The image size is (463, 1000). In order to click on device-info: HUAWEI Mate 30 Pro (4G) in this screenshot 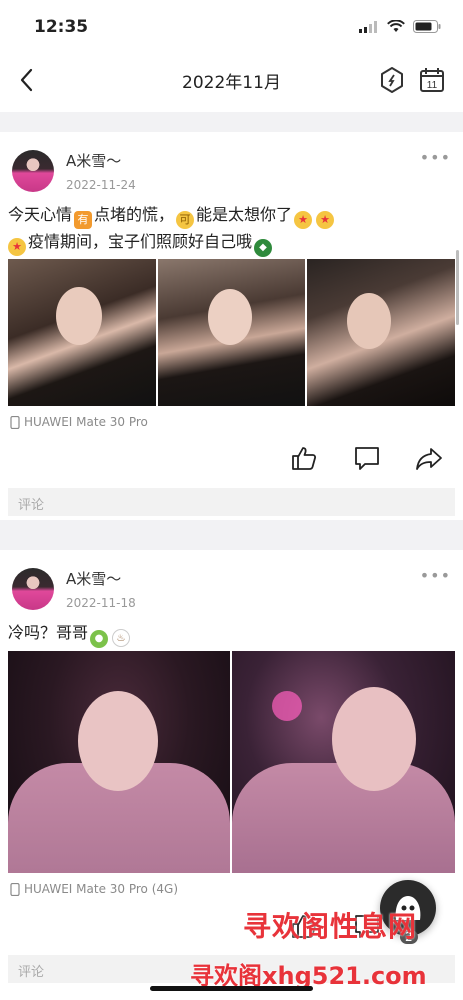, I will do `click(94, 889)`.